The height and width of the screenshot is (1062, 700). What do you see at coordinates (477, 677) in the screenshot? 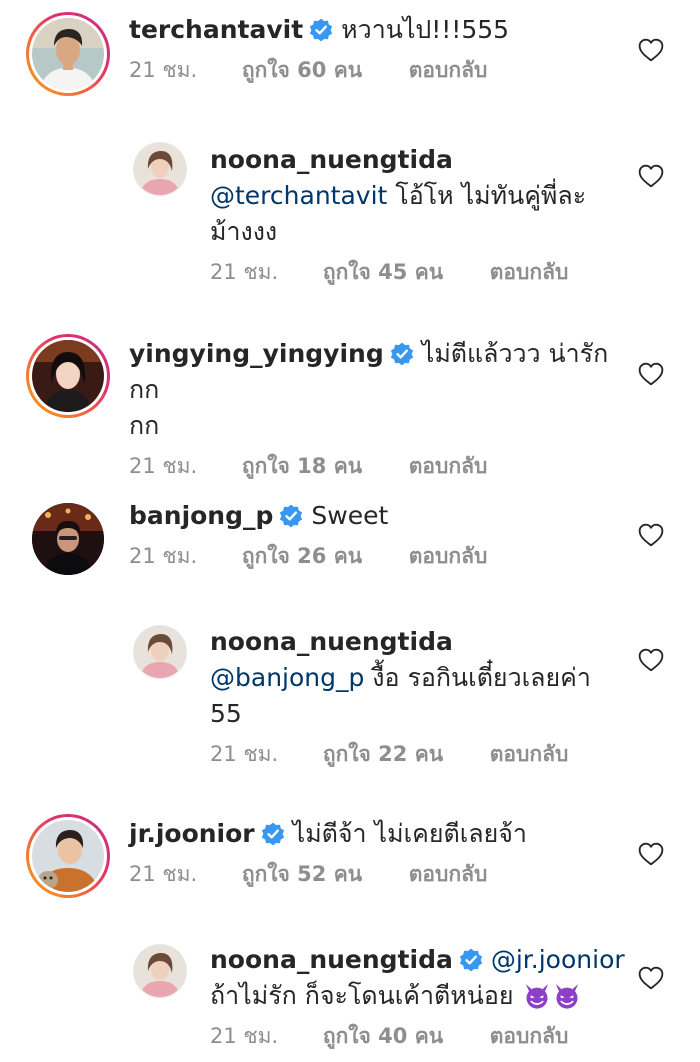
I see `comment-text: งื้อ รอกินเตี๋ยวเลยค่า` at bounding box center [477, 677].